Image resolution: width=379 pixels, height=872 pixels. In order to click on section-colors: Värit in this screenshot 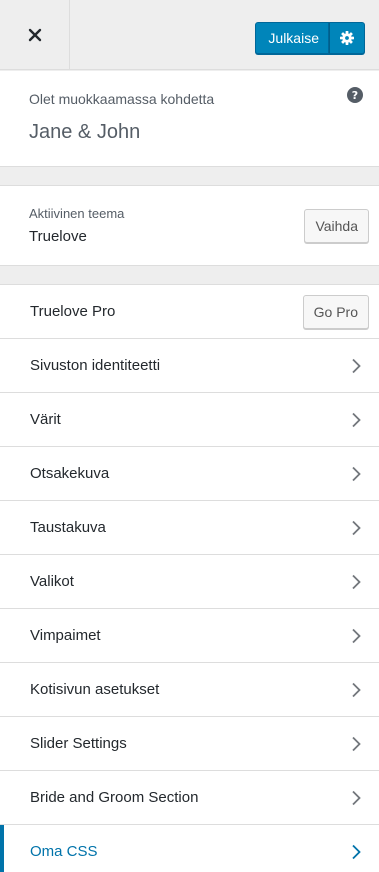, I will do `click(189, 420)`.